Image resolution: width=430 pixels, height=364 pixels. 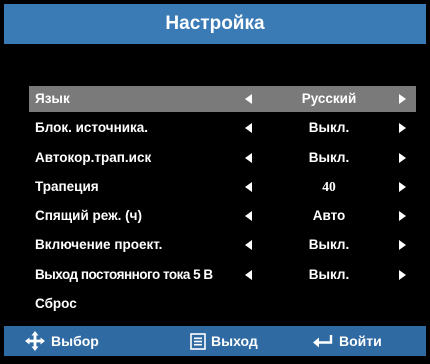 I want to click on menu-item-label: Сброс, so click(x=56, y=304).